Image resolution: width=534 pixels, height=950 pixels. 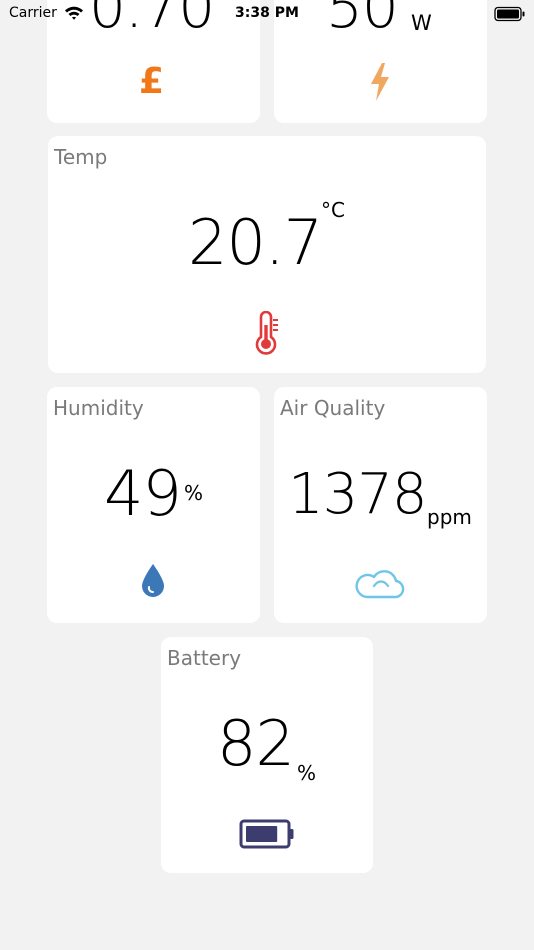 I want to click on cloud-icon, so click(x=380, y=584).